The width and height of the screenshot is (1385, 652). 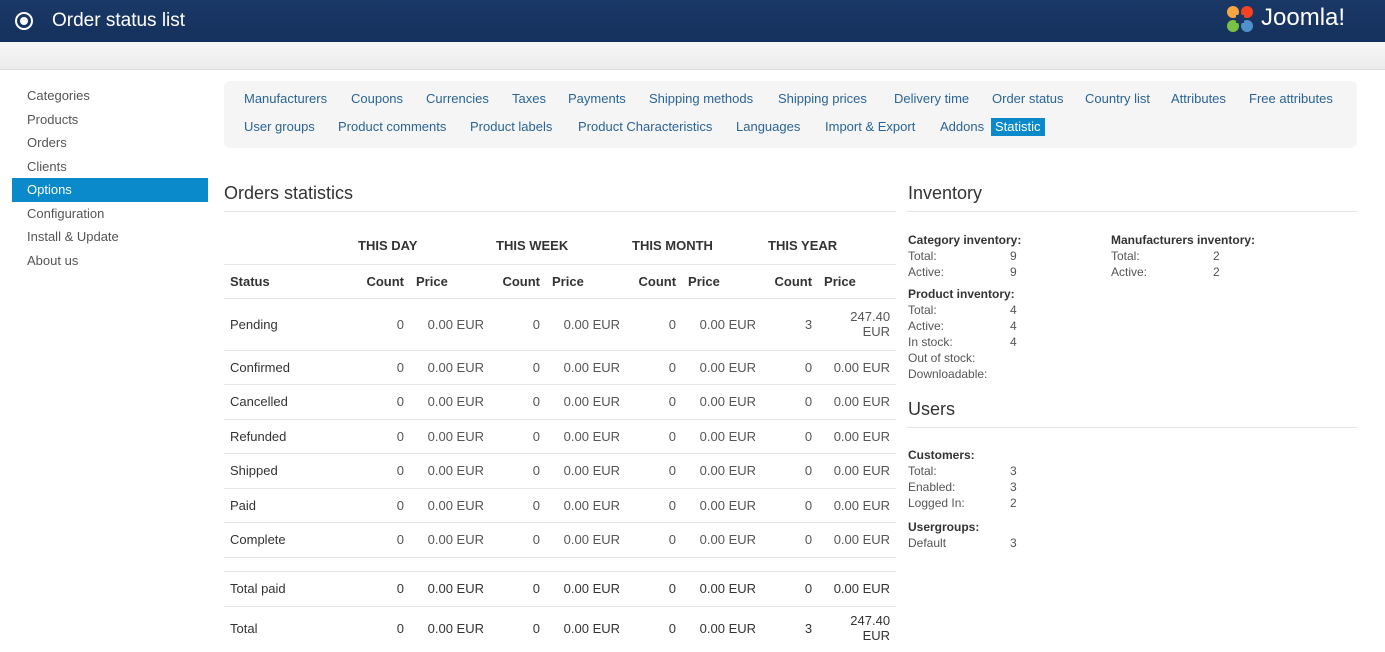 I want to click on stat-label: Out of stock:, so click(x=942, y=358).